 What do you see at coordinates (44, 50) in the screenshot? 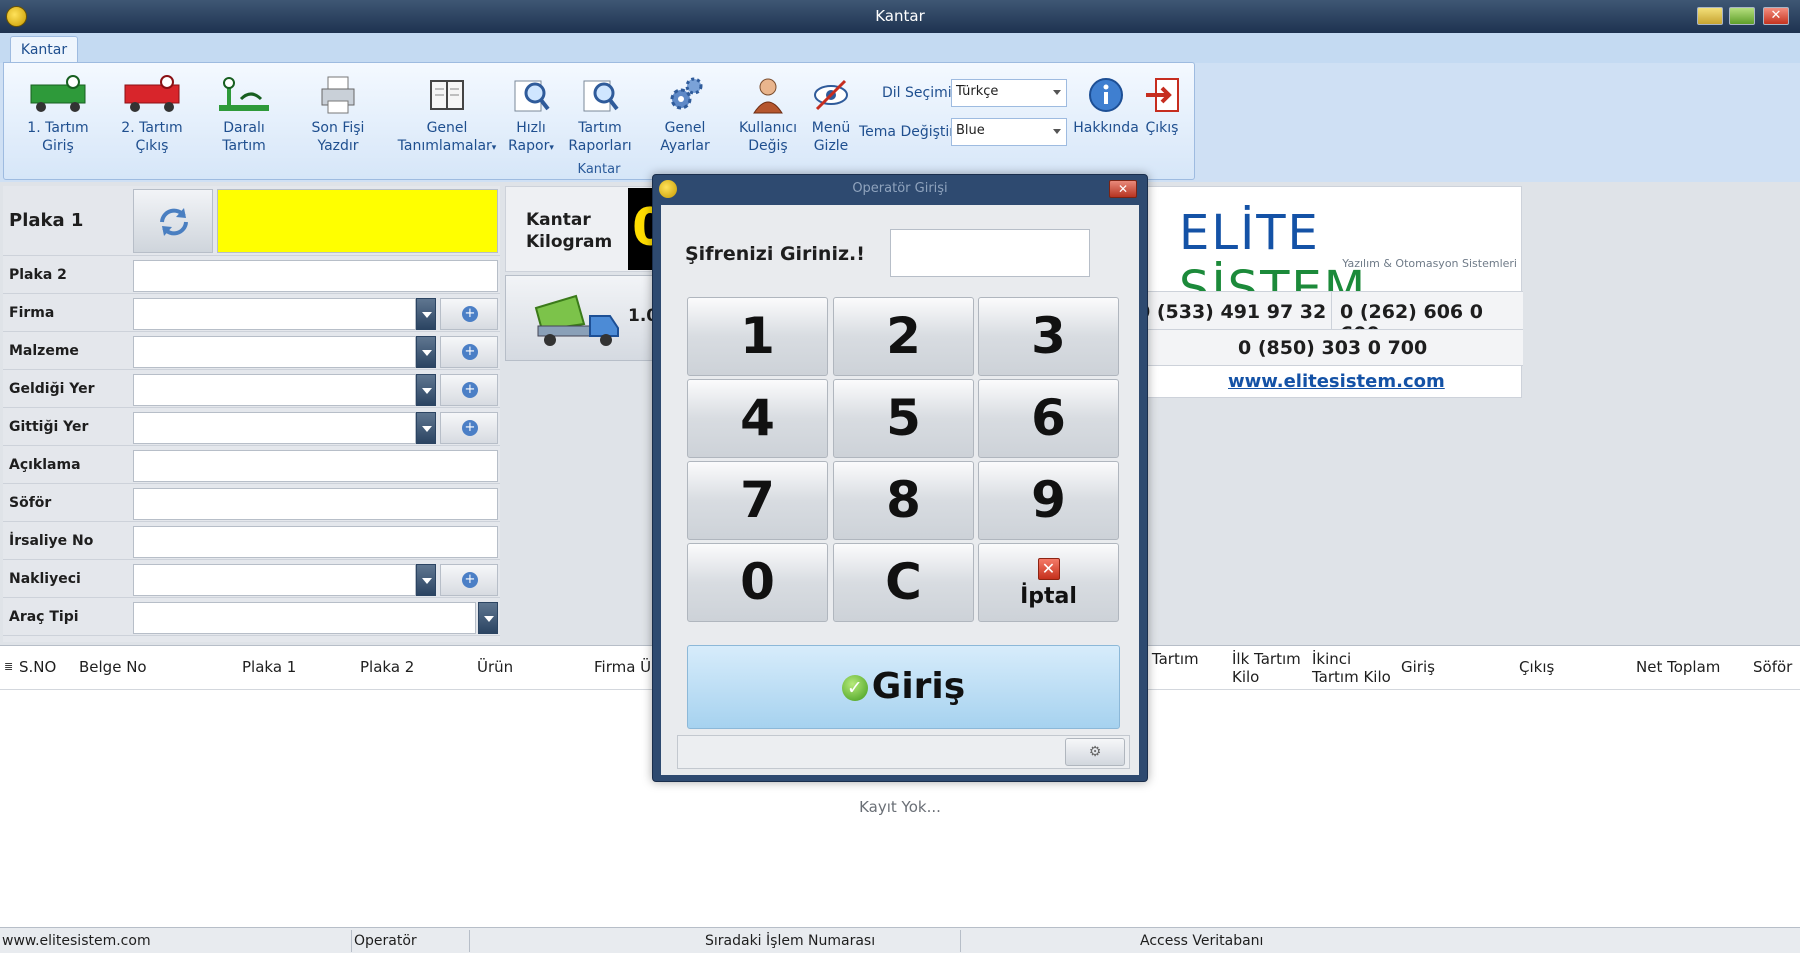
I see `tab-kantar: Kantar` at bounding box center [44, 50].